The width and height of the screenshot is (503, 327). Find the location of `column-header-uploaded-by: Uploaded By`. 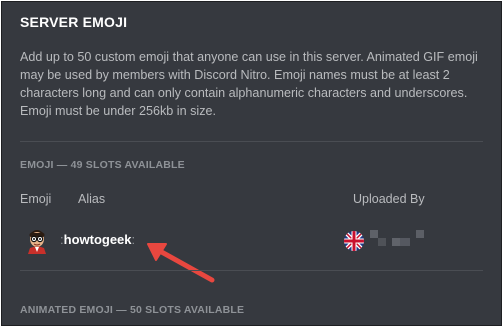

column-header-uploaded-by: Uploaded By is located at coordinates (389, 199).